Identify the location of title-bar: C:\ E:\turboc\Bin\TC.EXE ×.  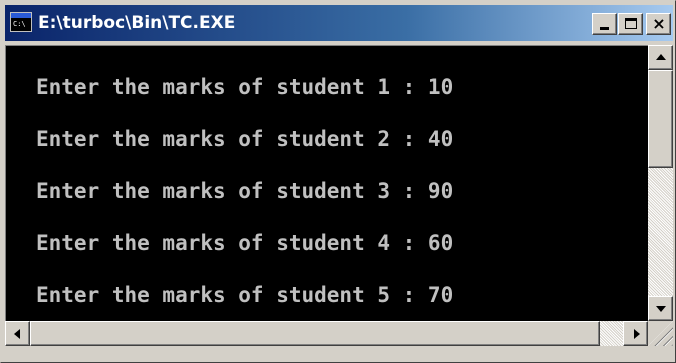
(339, 23).